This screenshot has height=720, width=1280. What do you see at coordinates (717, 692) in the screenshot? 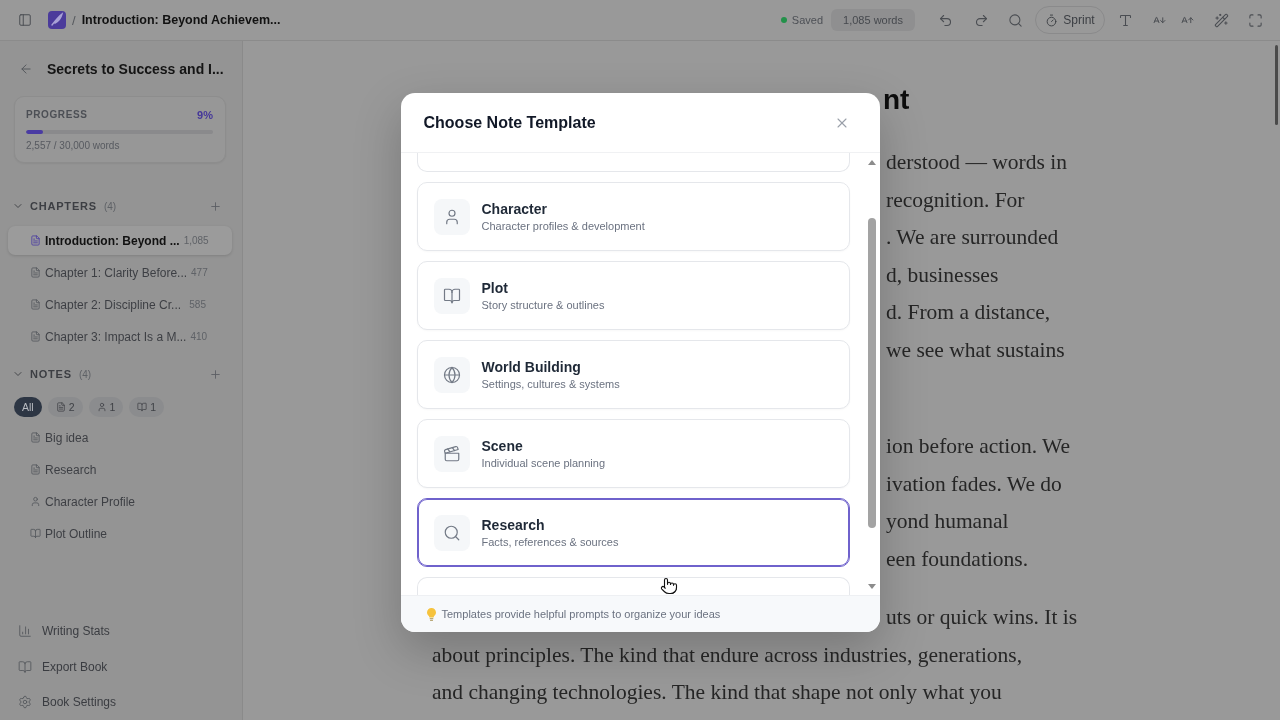
I see `body-text-line: and changing technologies. The kind that shape not only what you` at bounding box center [717, 692].